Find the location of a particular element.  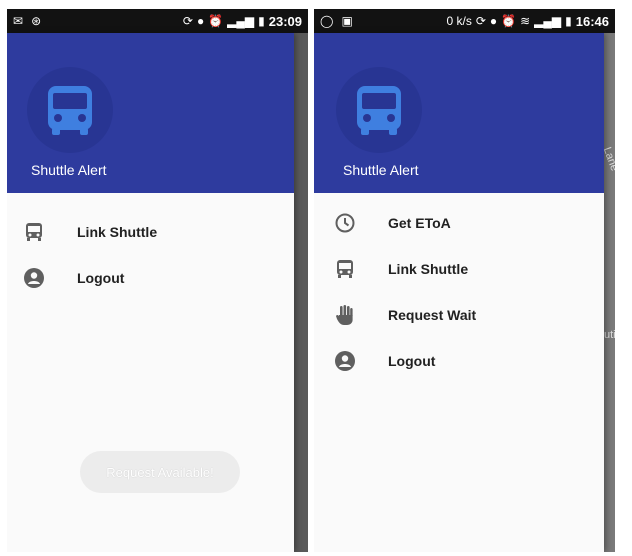

battery-charging-icon: ▮ is located at coordinates (568, 21).